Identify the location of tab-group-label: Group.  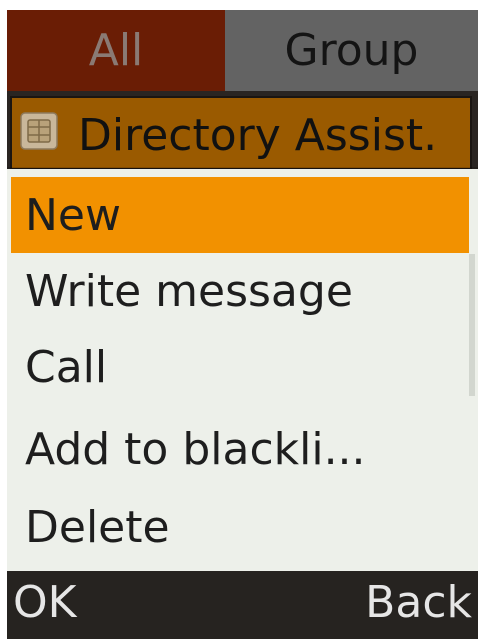
(351, 50).